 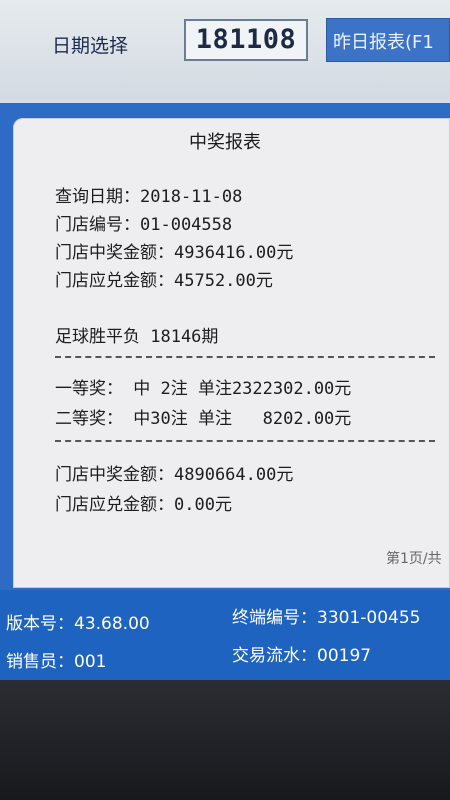 What do you see at coordinates (225, 142) in the screenshot?
I see `report-title: 中奖报表` at bounding box center [225, 142].